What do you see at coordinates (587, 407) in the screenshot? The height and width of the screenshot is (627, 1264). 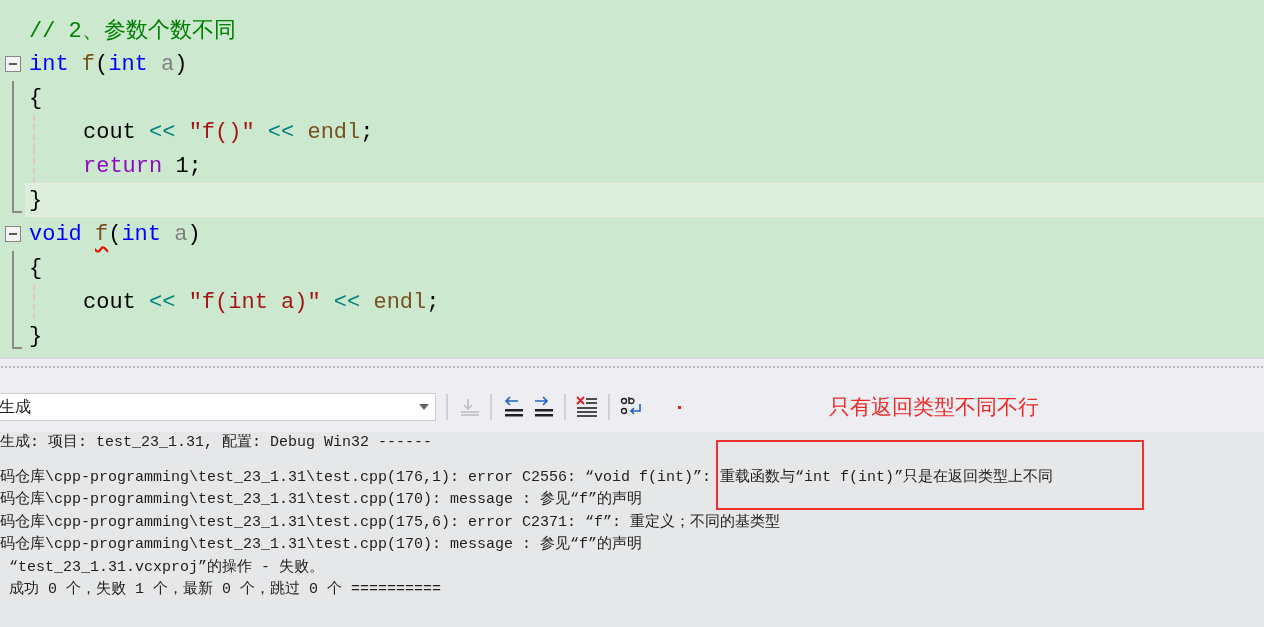 I see `clear-all-icon` at bounding box center [587, 407].